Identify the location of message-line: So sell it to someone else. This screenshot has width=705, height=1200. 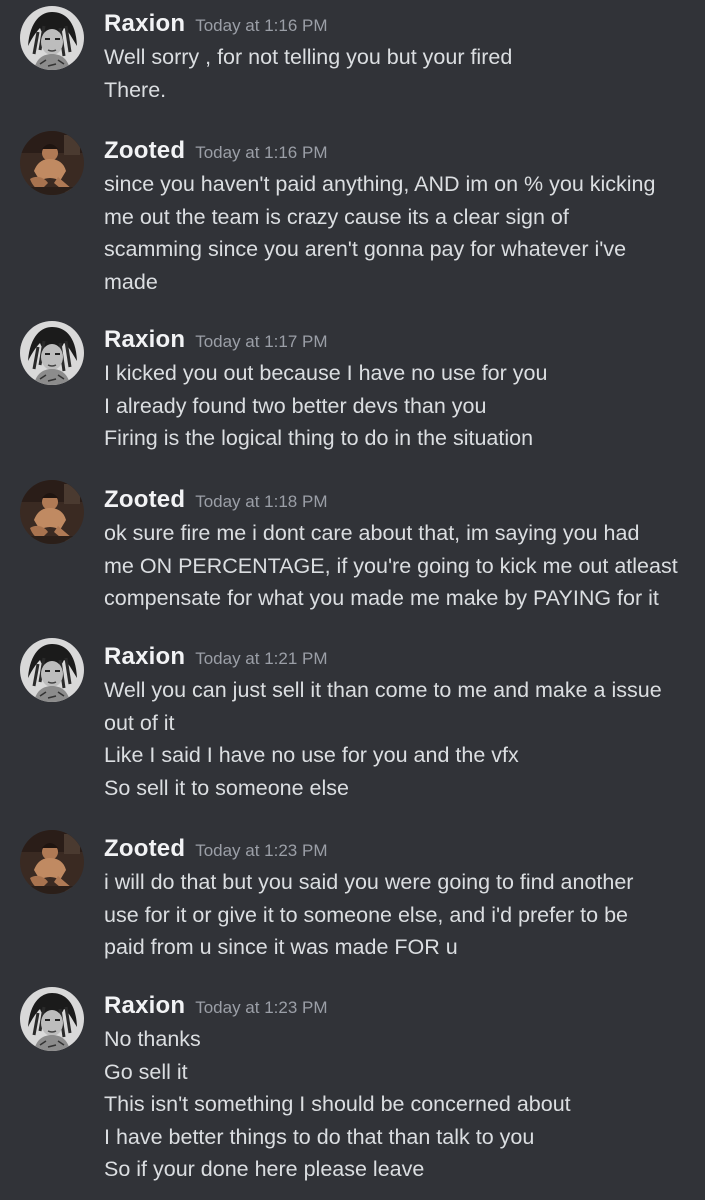
(226, 787).